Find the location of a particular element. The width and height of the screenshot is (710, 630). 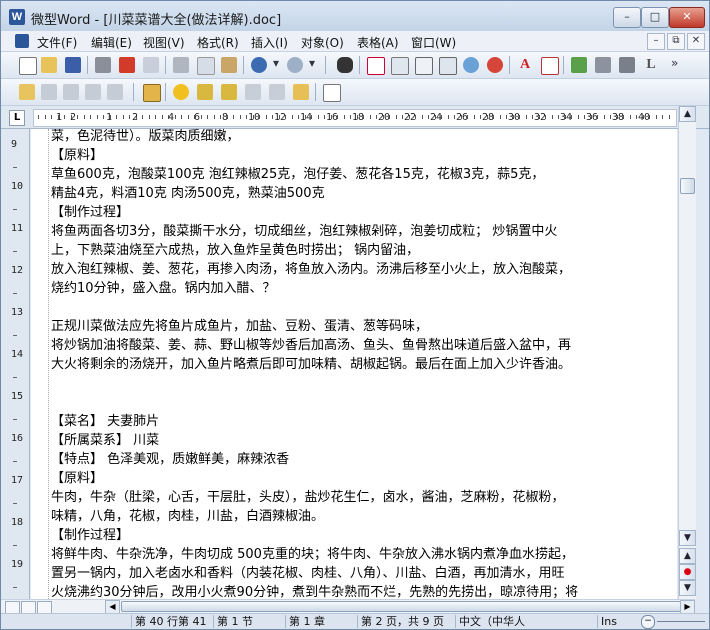

zoom-icon is located at coordinates (471, 65).